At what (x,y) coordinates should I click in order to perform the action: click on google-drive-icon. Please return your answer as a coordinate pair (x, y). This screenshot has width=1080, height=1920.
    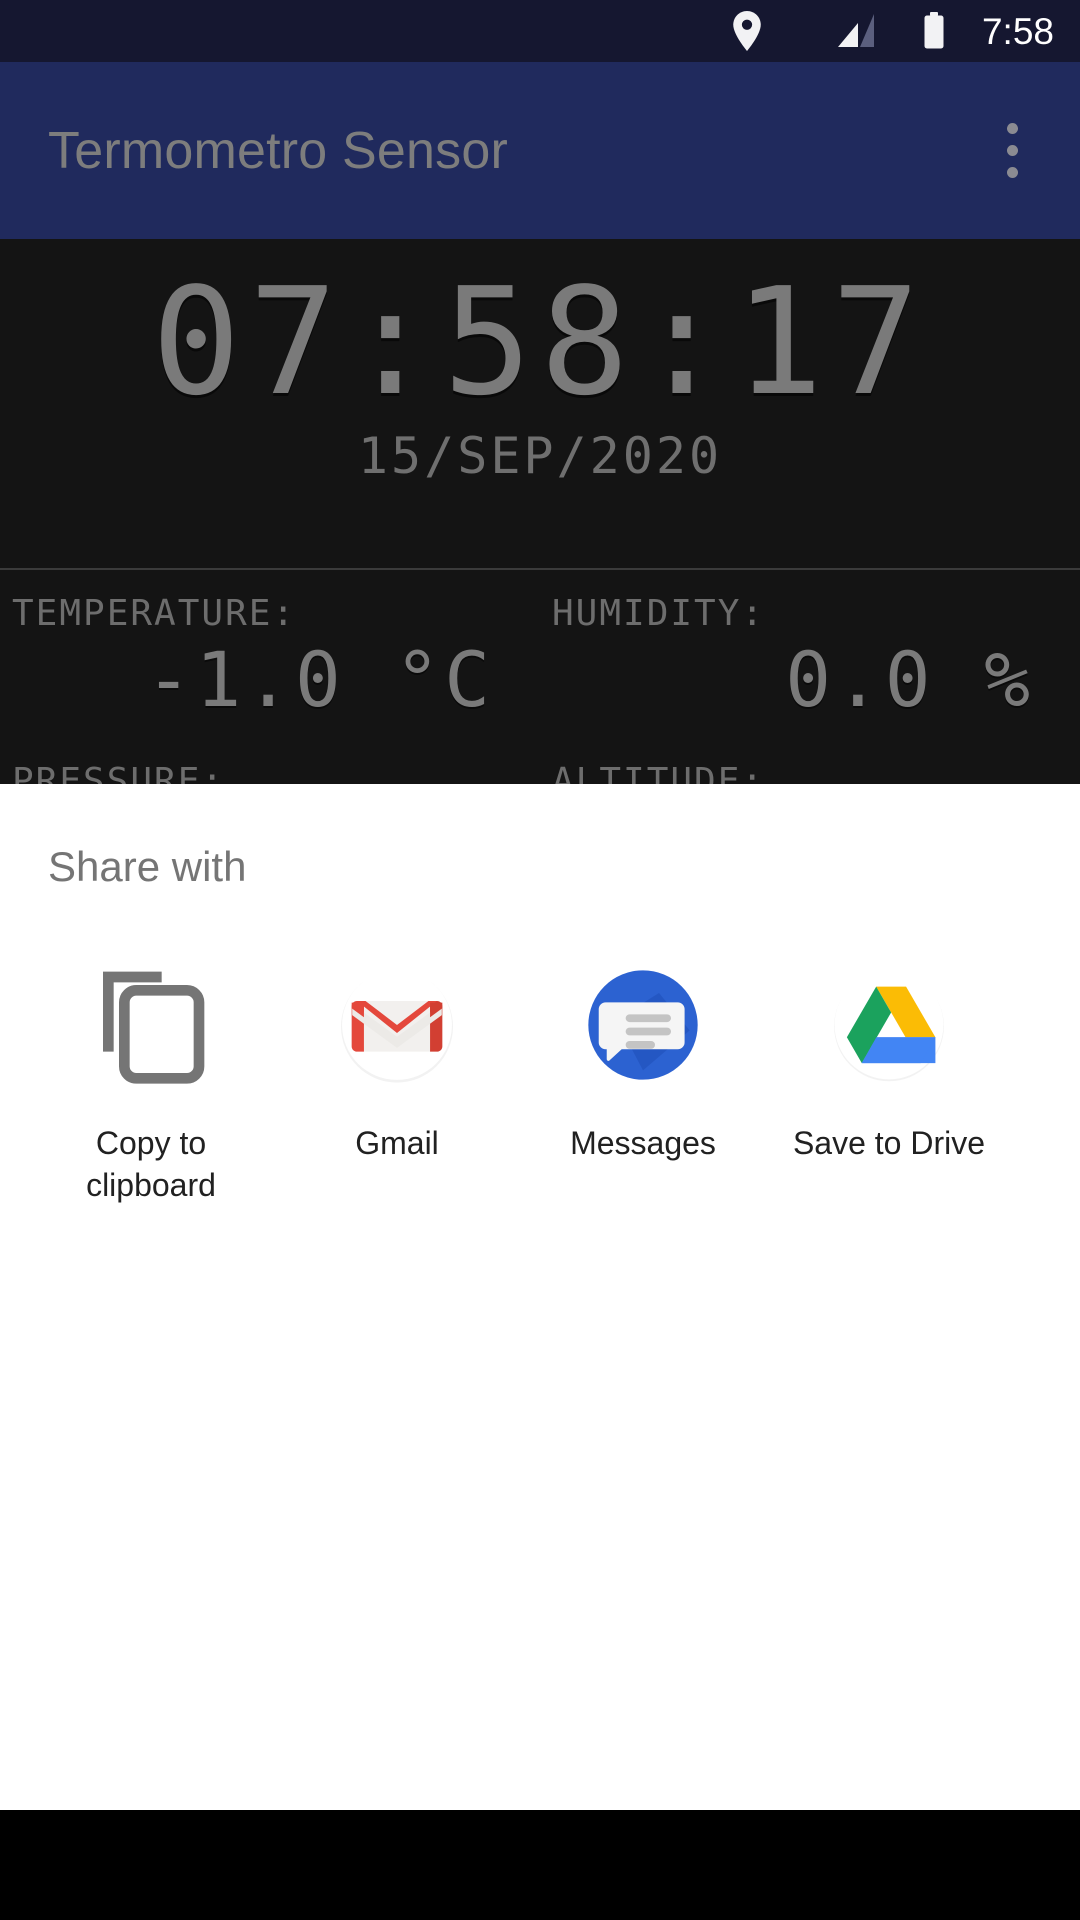
    Looking at the image, I should click on (889, 1025).